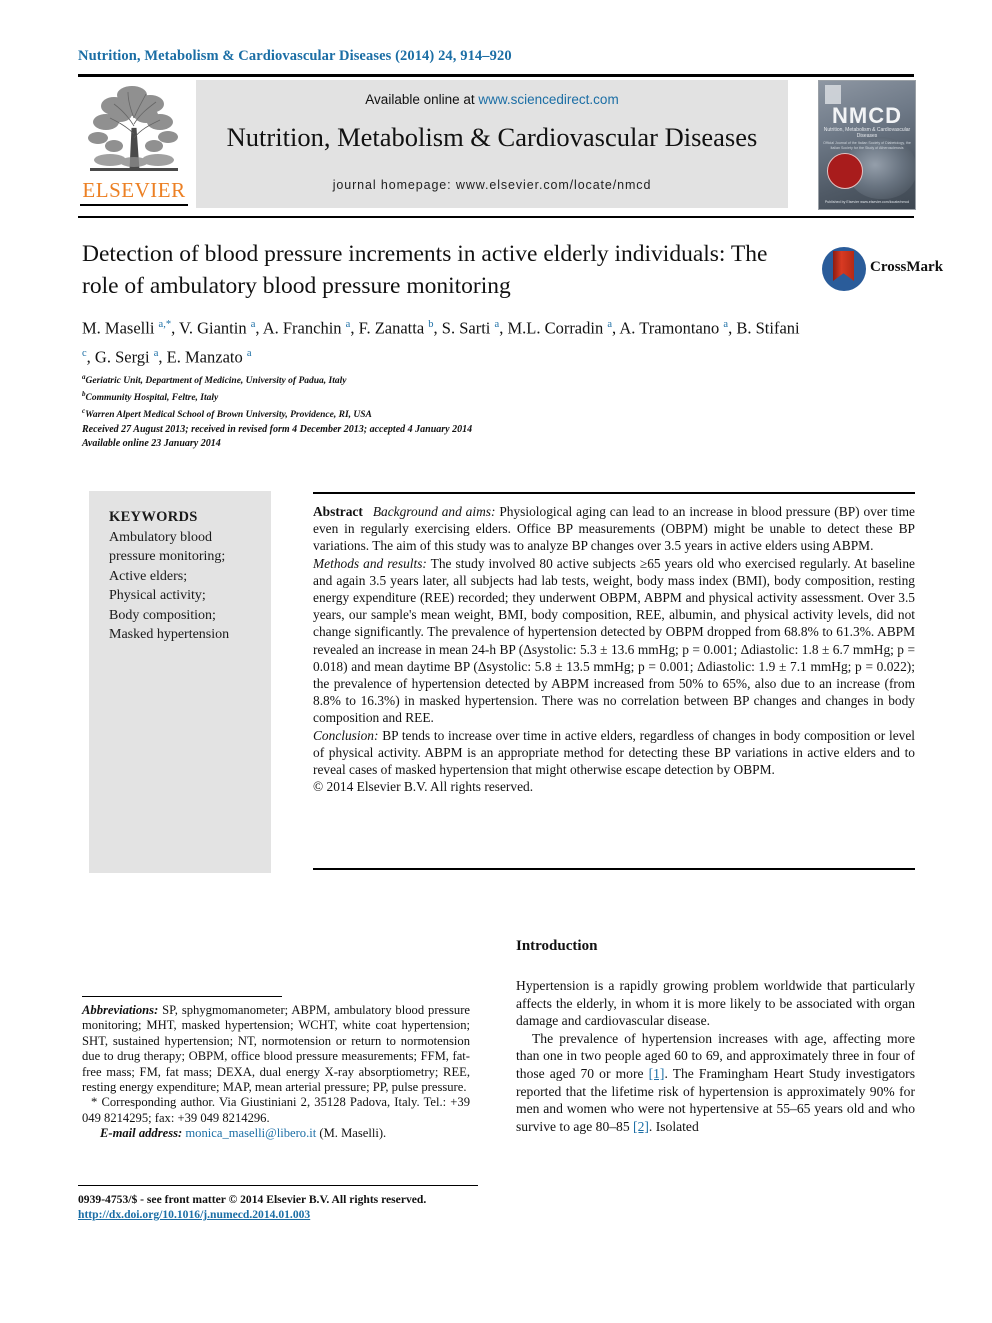 The height and width of the screenshot is (1323, 992). I want to click on running-head-pages: , 914–920, so click(482, 56).